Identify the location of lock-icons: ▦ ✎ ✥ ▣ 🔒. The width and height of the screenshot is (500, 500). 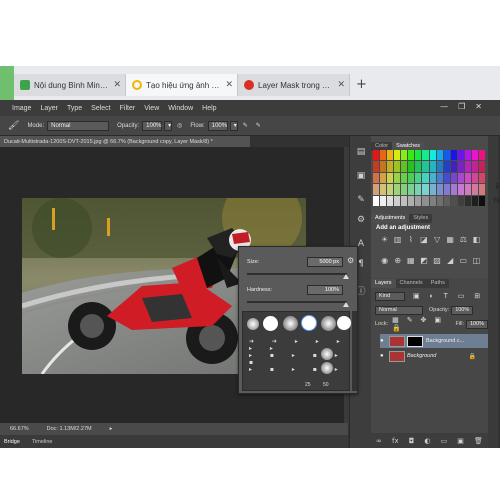
(421, 324).